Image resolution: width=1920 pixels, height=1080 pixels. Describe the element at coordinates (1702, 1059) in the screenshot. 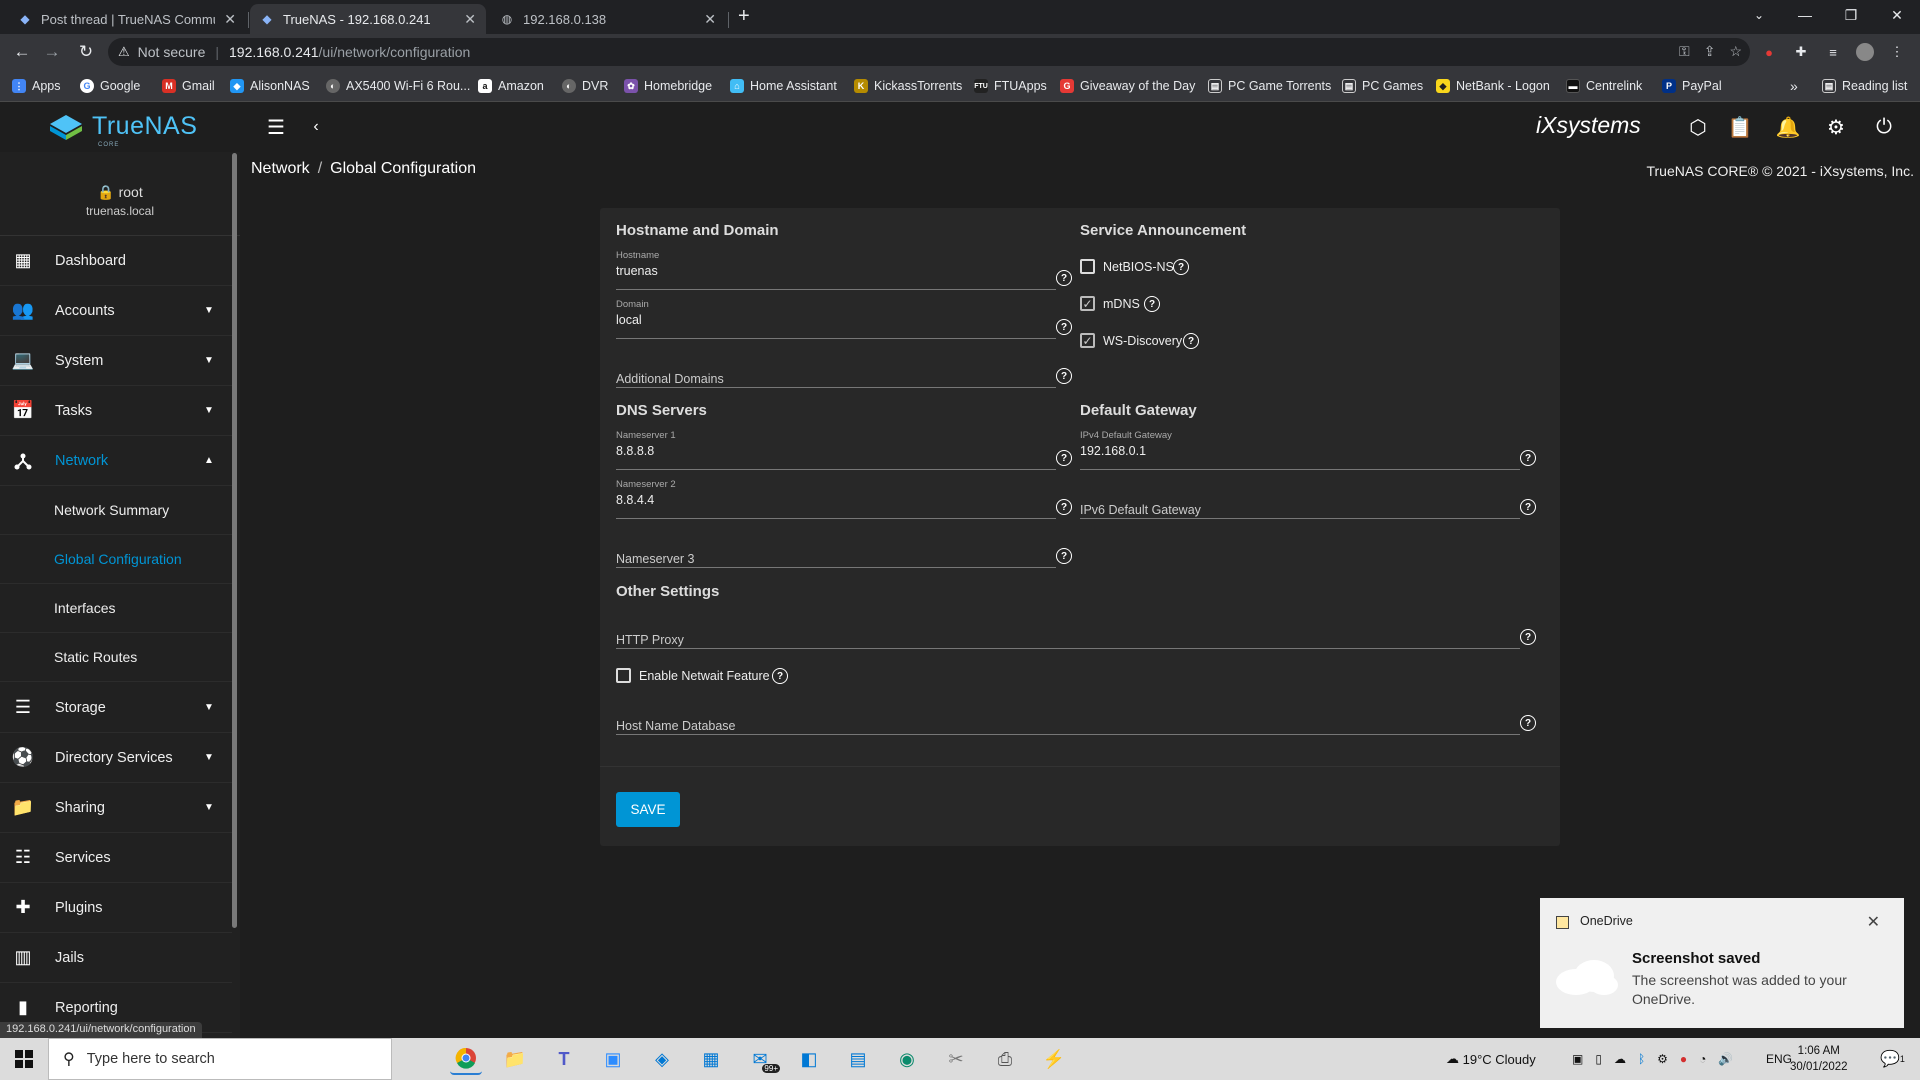

I see `wifi-icon: ◔` at that location.